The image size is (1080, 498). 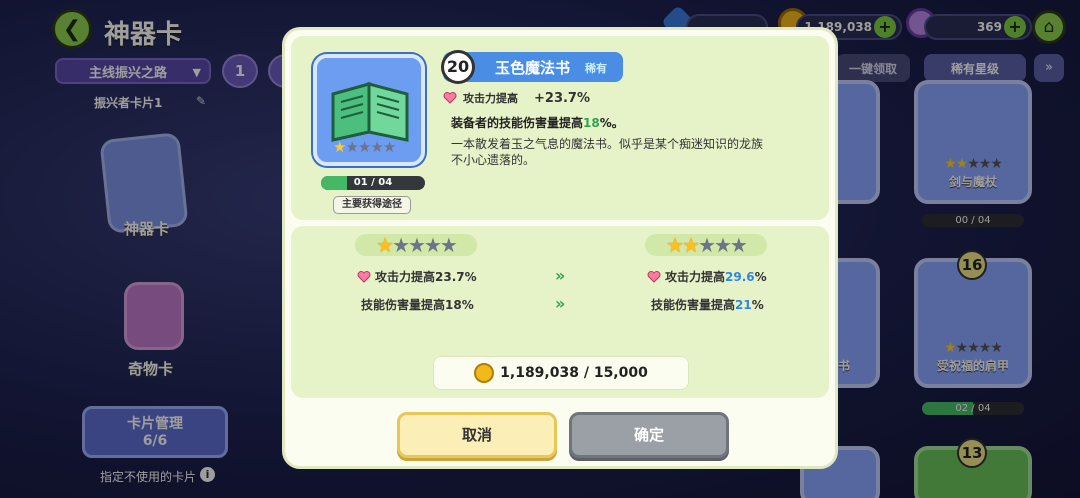 What do you see at coordinates (372, 205) in the screenshot?
I see `acquire-source-button: 主要获得途径` at bounding box center [372, 205].